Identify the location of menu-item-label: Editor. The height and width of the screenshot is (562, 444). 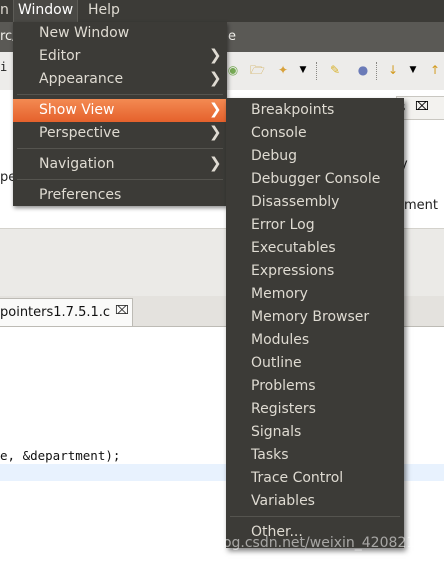
(60, 56).